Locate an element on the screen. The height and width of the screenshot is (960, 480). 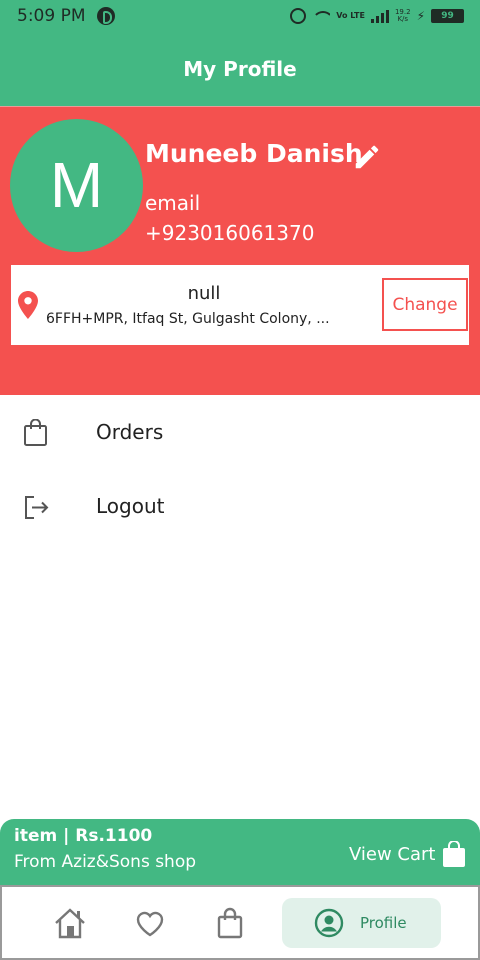
cart-shop: From Aziz&Sons shop is located at coordinates (105, 862).